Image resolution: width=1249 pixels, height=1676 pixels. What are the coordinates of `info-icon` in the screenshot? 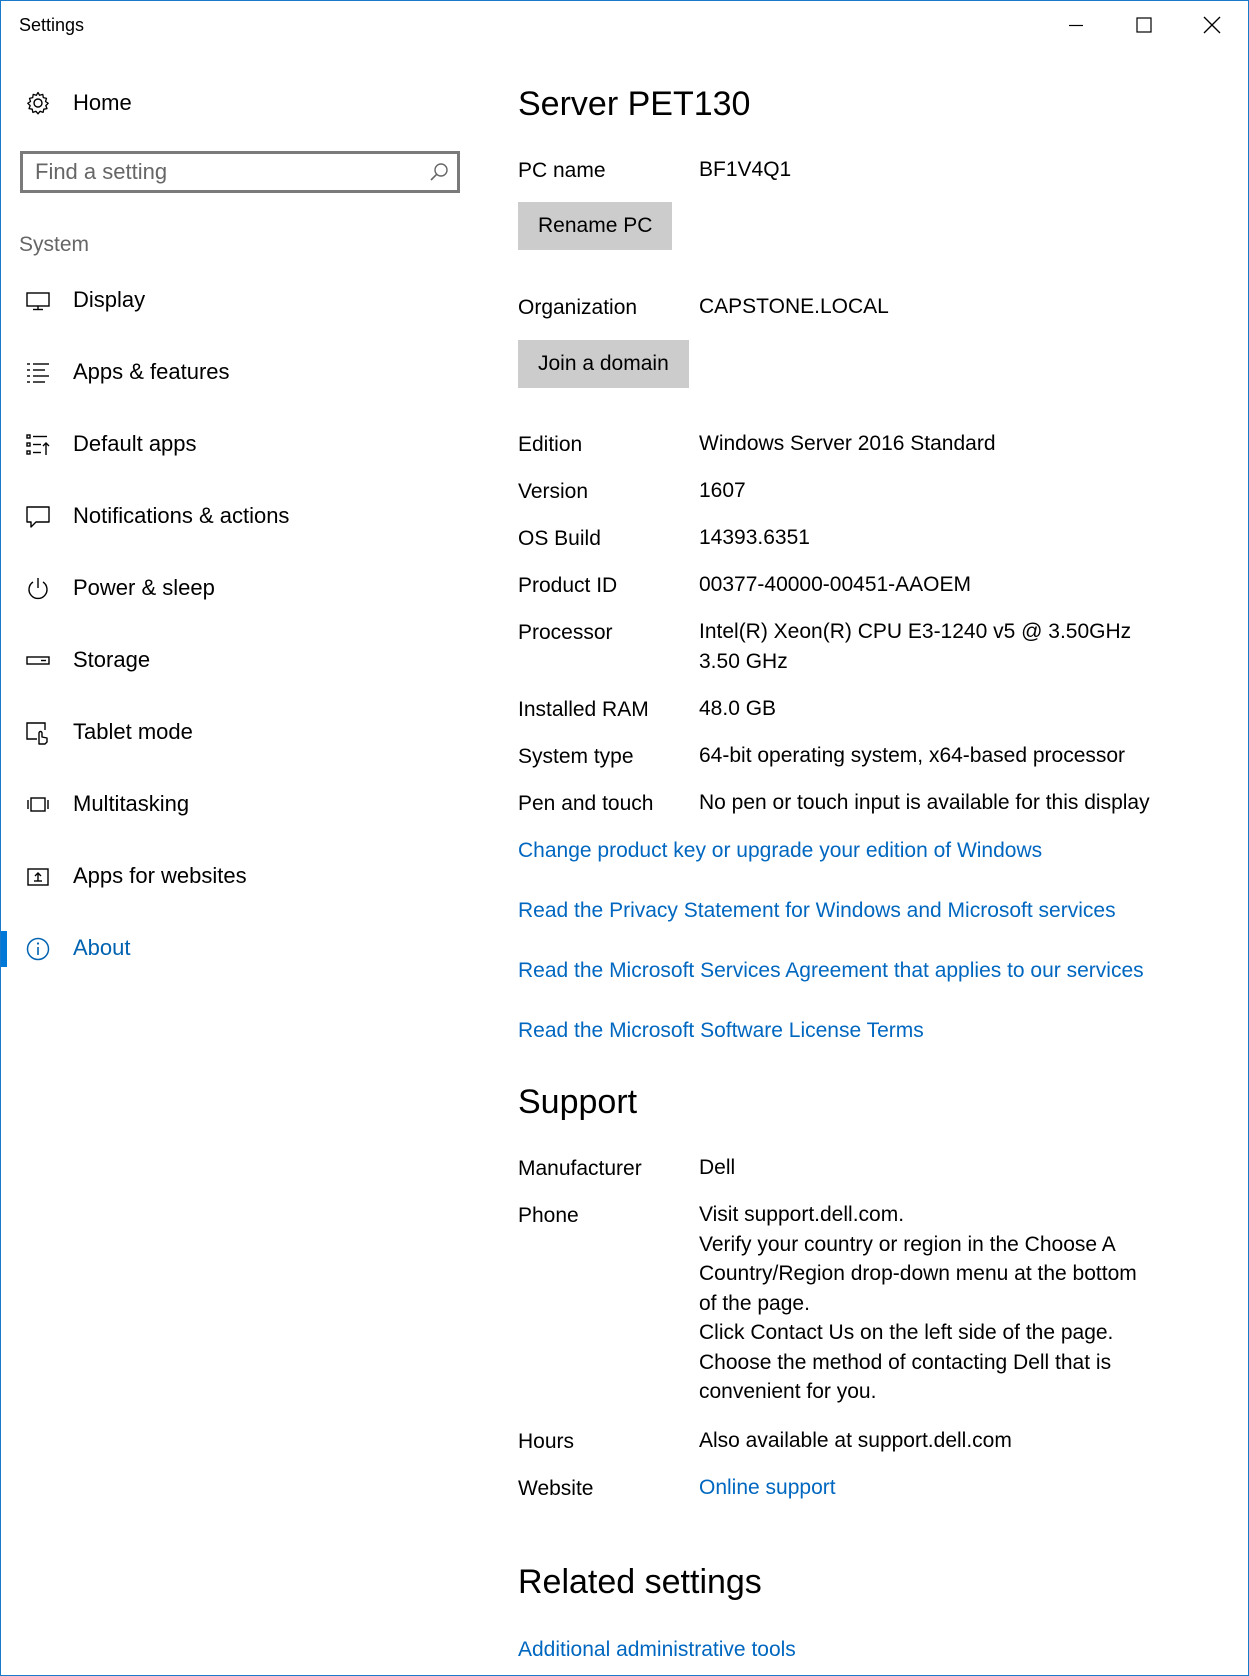 It's located at (38, 949).